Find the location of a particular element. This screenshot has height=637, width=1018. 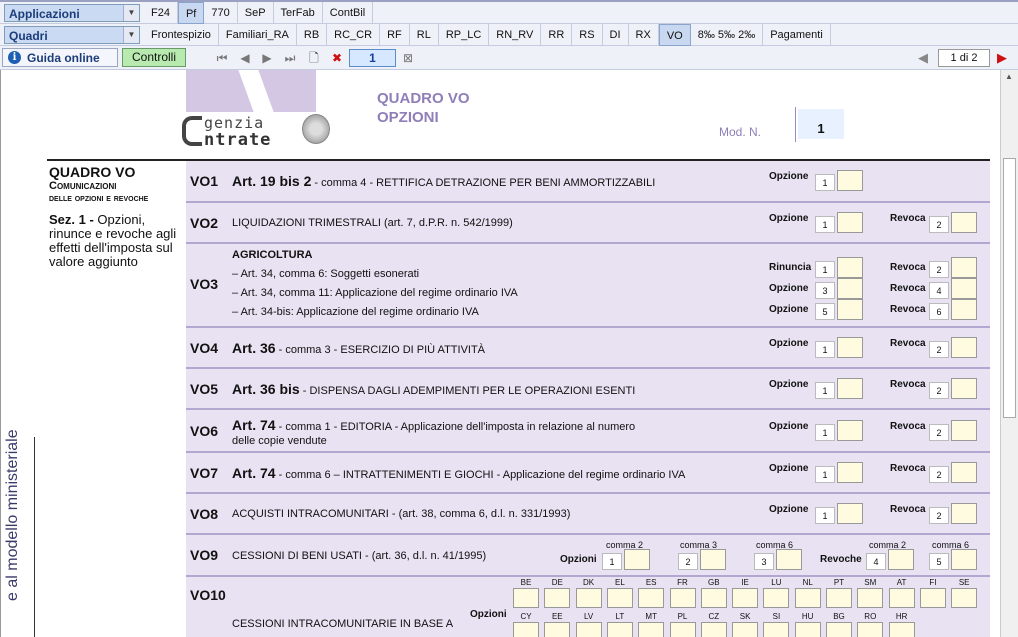

current-page-field: 1 is located at coordinates (372, 58).